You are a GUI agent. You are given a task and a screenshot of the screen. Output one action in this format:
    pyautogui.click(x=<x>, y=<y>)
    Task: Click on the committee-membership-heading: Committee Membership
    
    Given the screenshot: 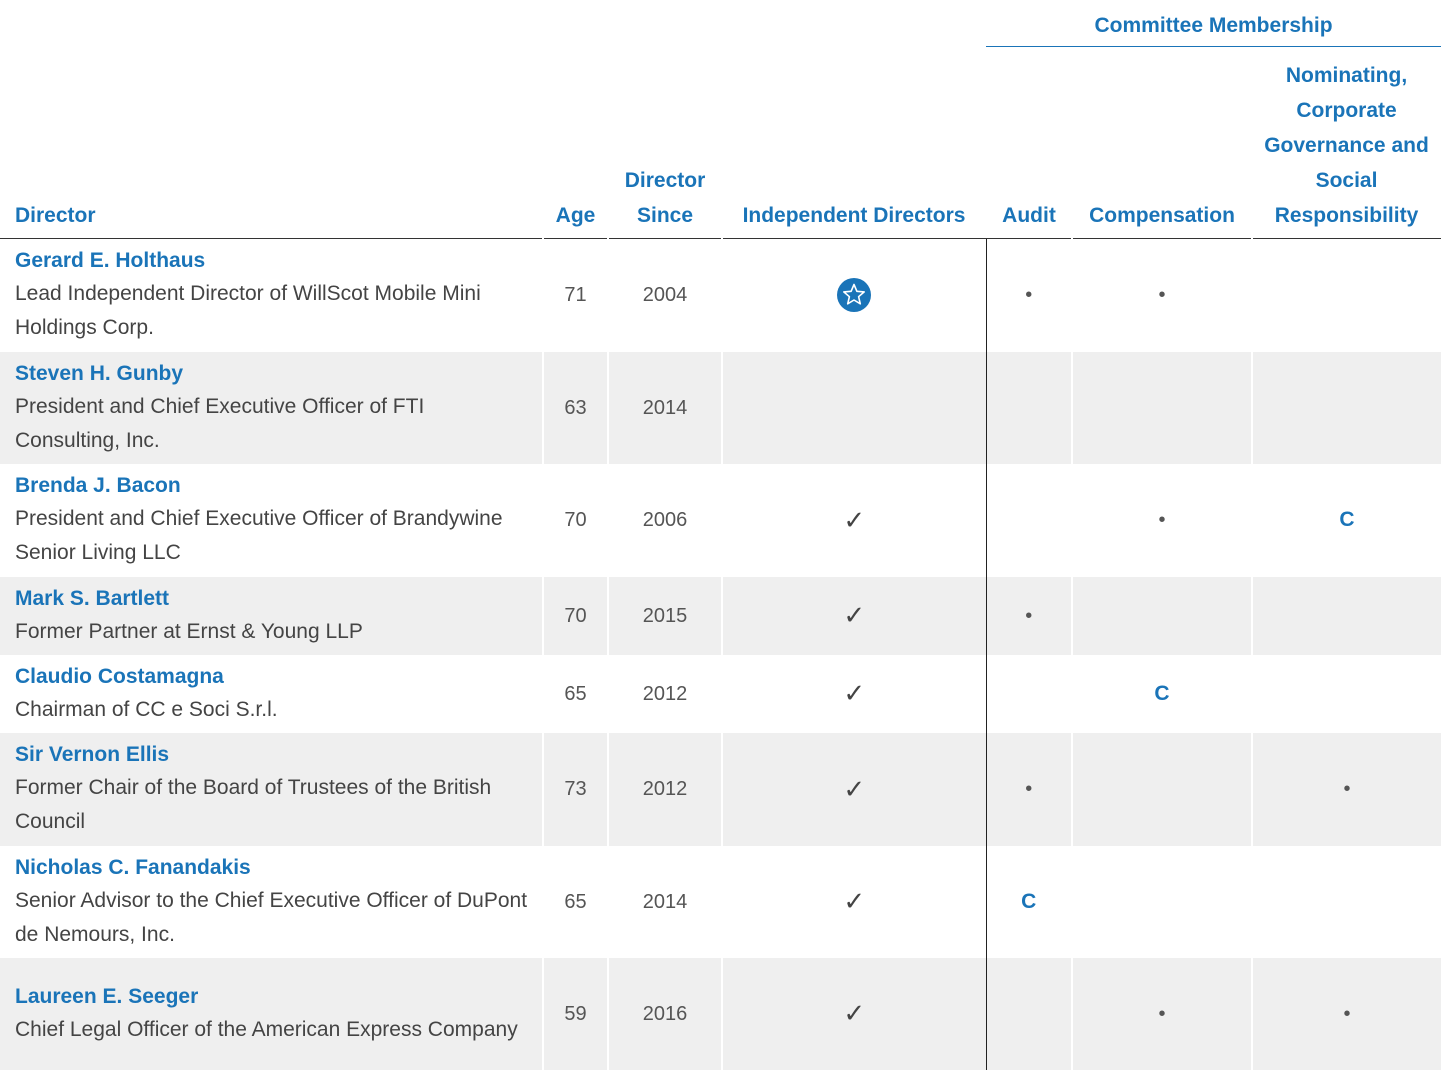 What is the action you would take?
    pyautogui.click(x=1213, y=23)
    